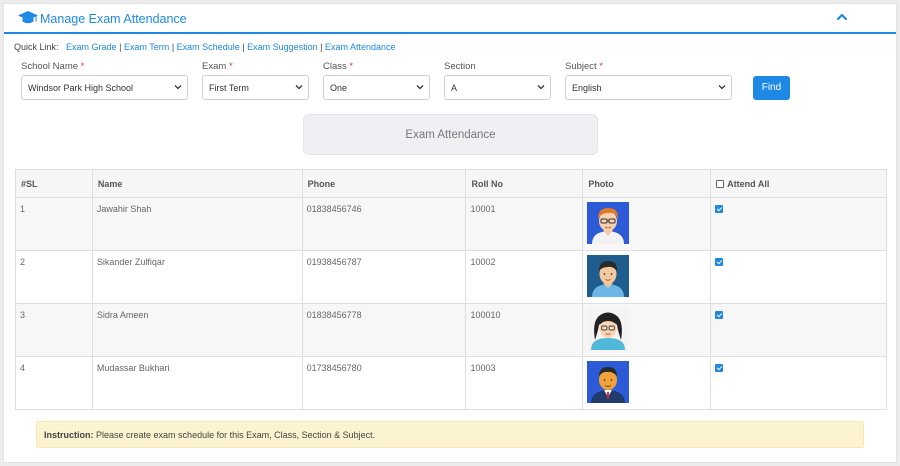 This screenshot has height=466, width=900. Describe the element at coordinates (524, 224) in the screenshot. I see `cell-roll-no: 10001` at that location.